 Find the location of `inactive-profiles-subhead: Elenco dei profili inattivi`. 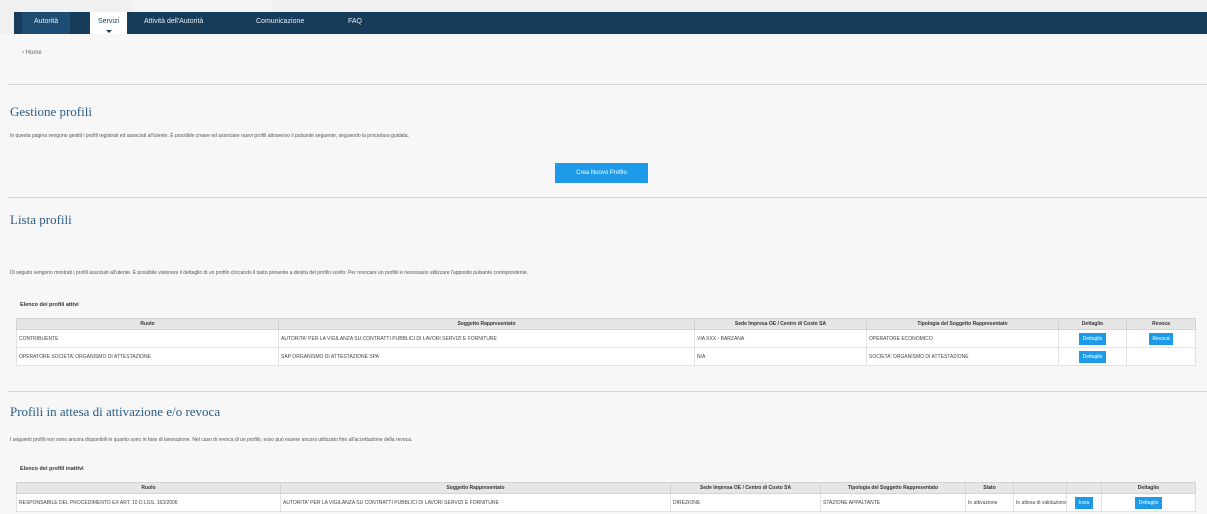

inactive-profiles-subhead: Elenco dei profili inattivi is located at coordinates (52, 469).